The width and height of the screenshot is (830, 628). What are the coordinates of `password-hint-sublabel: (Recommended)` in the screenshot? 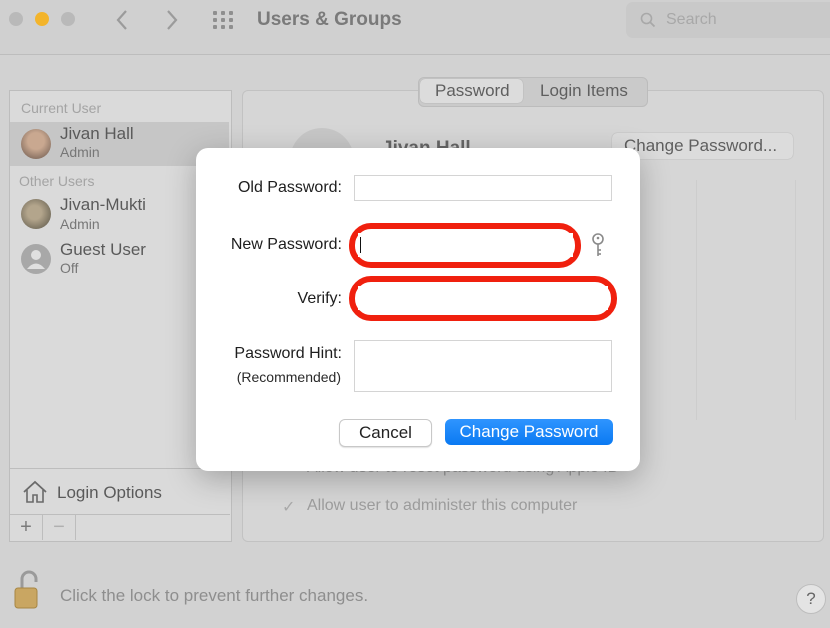 It's located at (288, 377).